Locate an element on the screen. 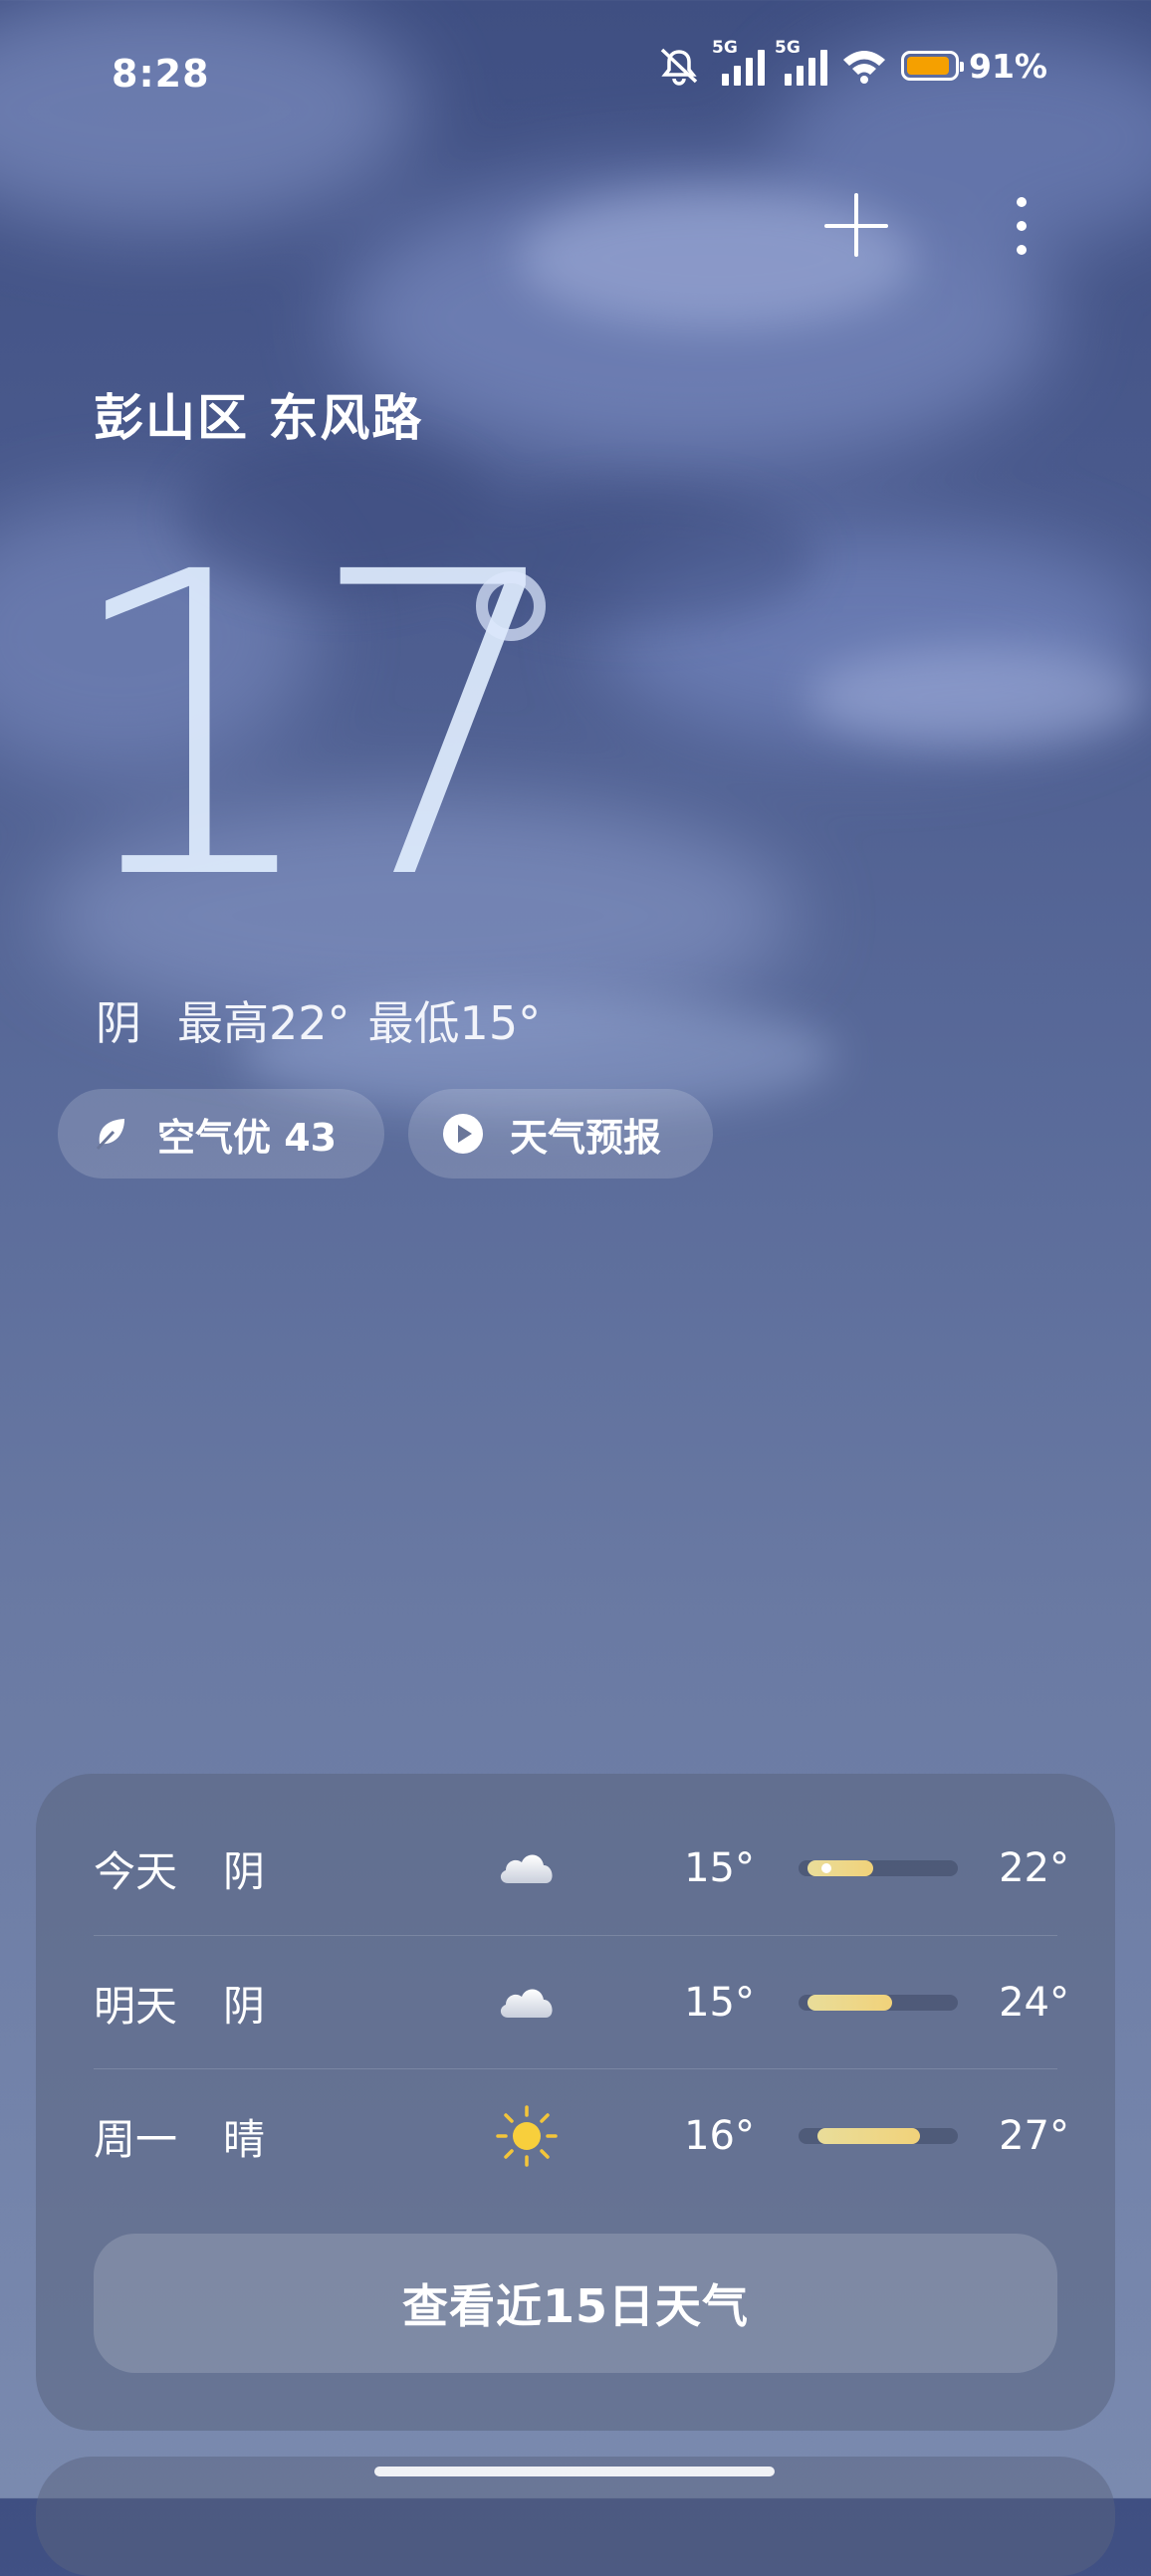 The width and height of the screenshot is (1151, 2576). forecast-day: 明天 is located at coordinates (136, 2006).